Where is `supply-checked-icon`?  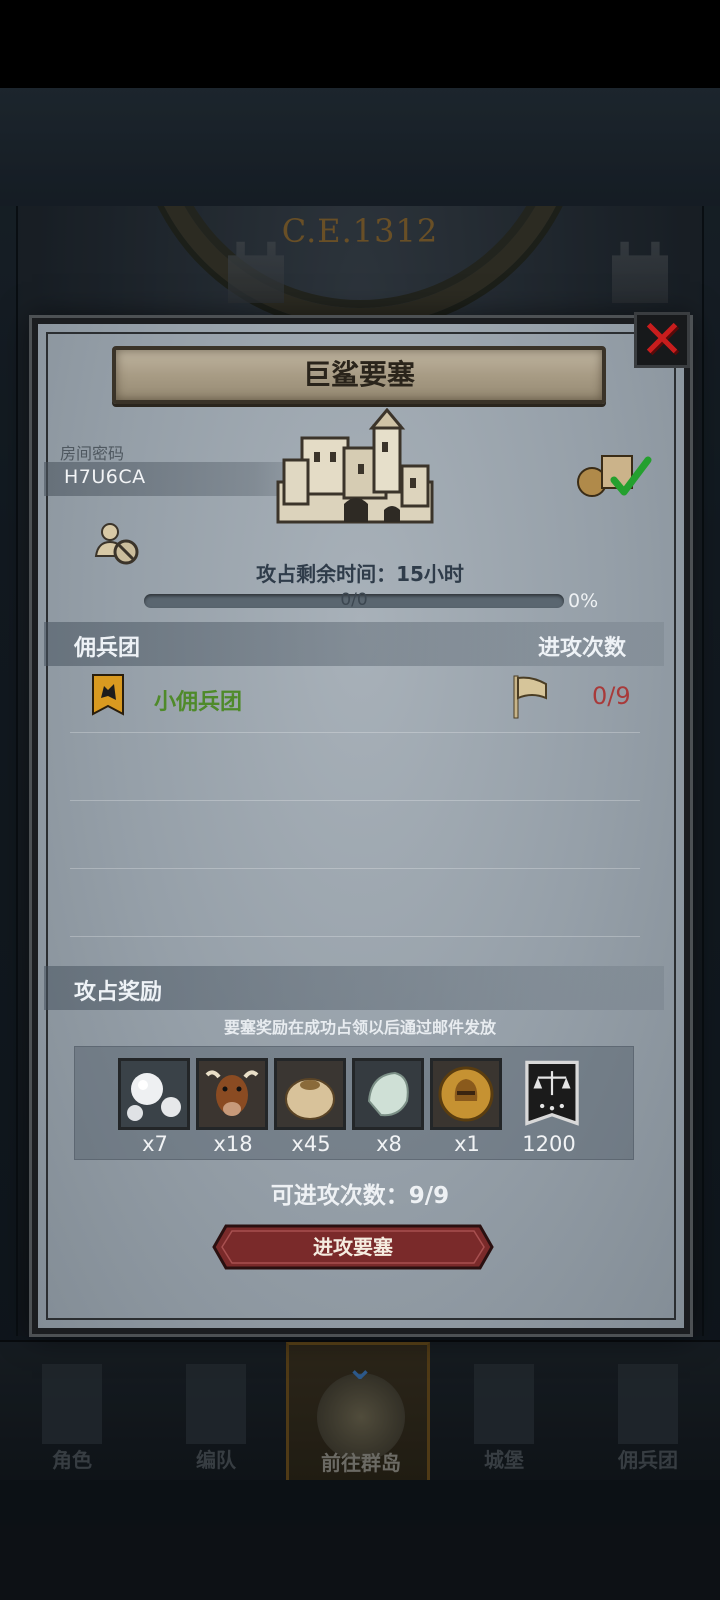 supply-checked-icon is located at coordinates (613, 475).